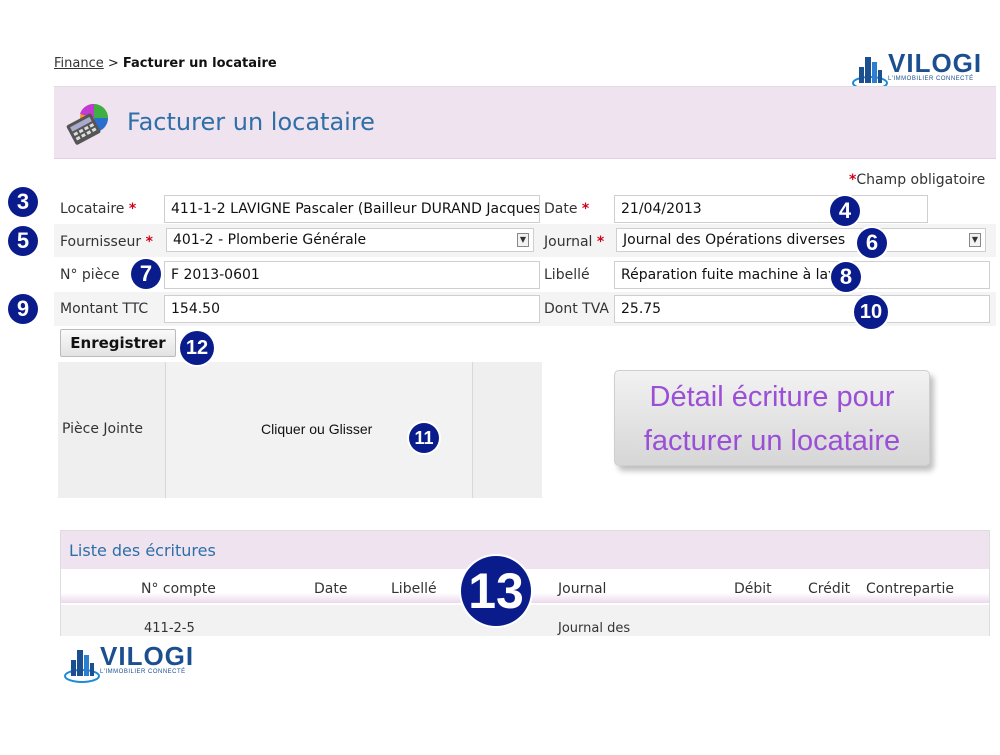 The image size is (1000, 755). Describe the element at coordinates (79, 63) in the screenshot. I see `breadcrumb-finance-link: Finance` at that location.